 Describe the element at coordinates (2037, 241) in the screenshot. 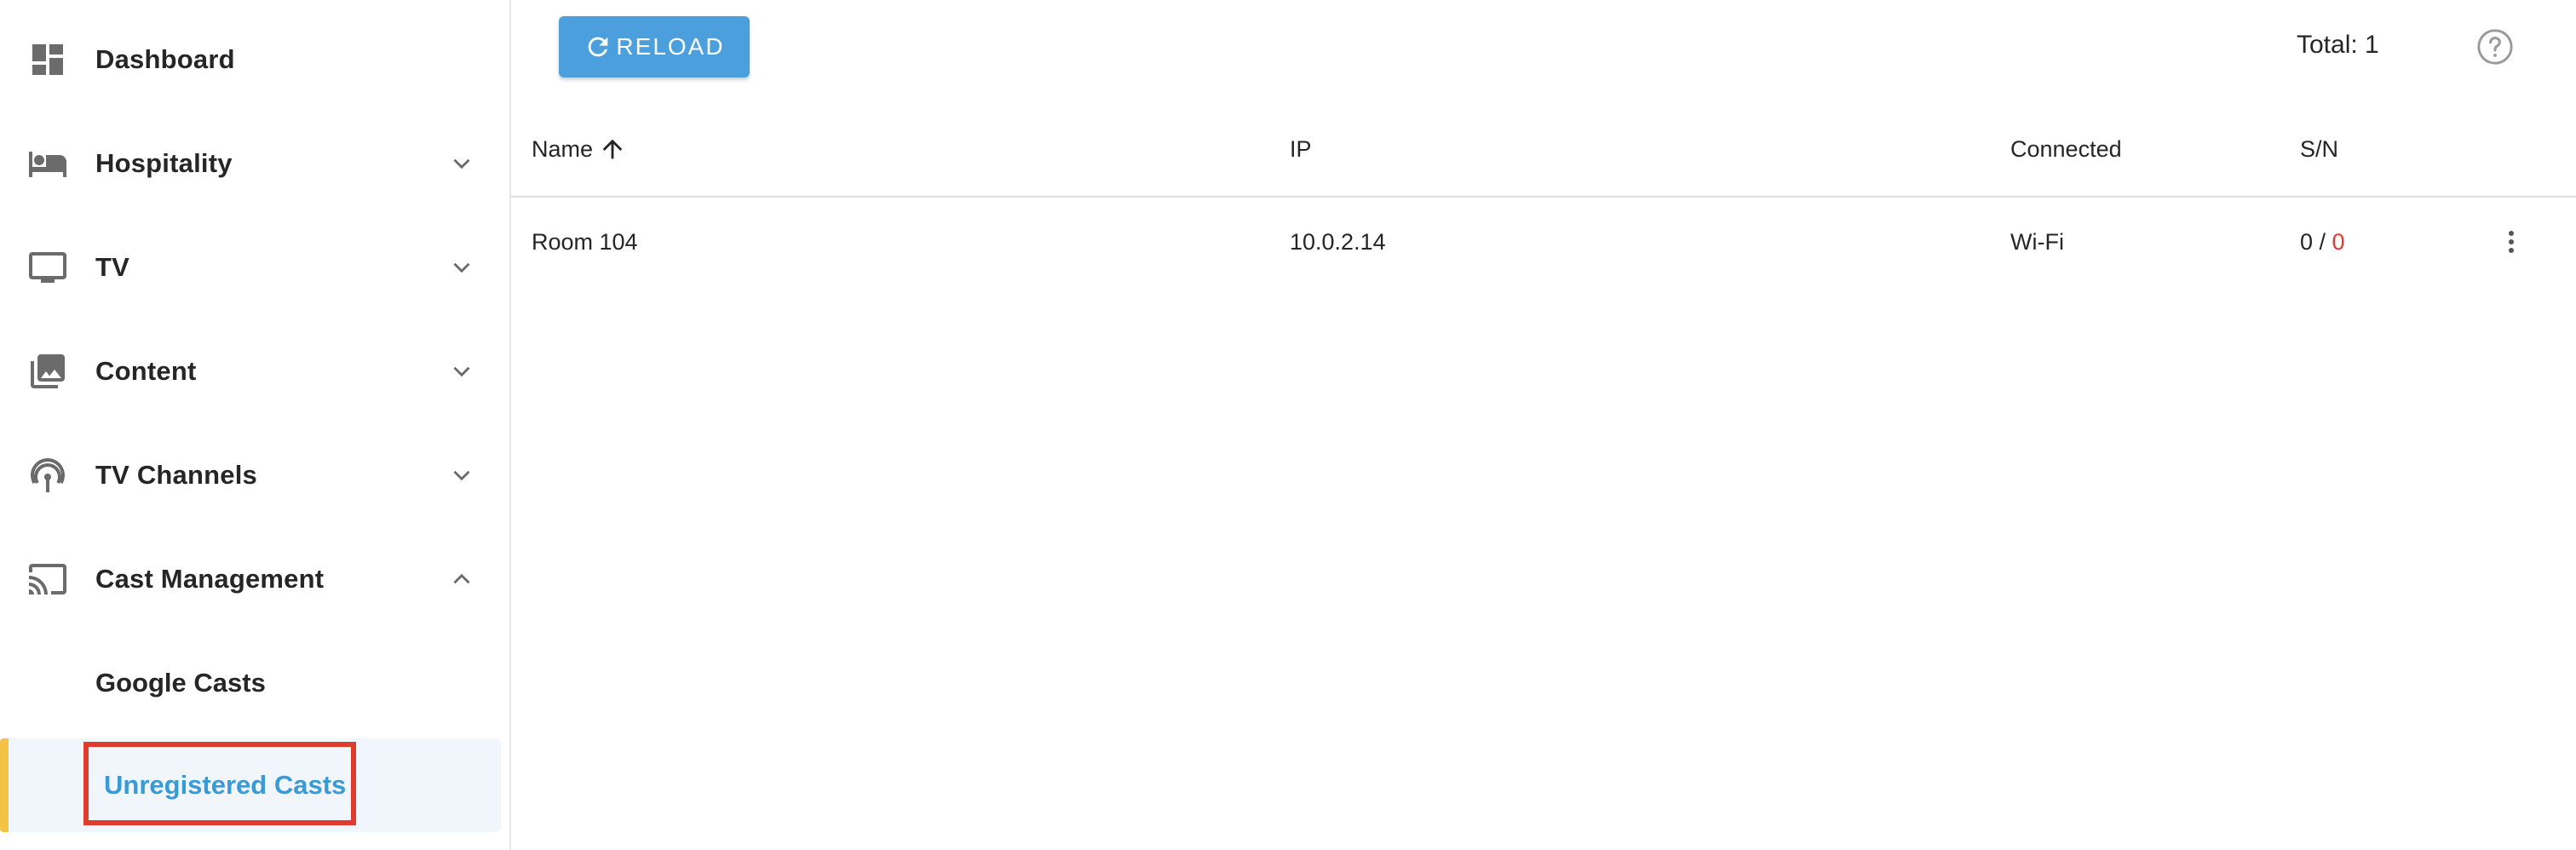

I see `cell-connected: Wi-Fi` at that location.